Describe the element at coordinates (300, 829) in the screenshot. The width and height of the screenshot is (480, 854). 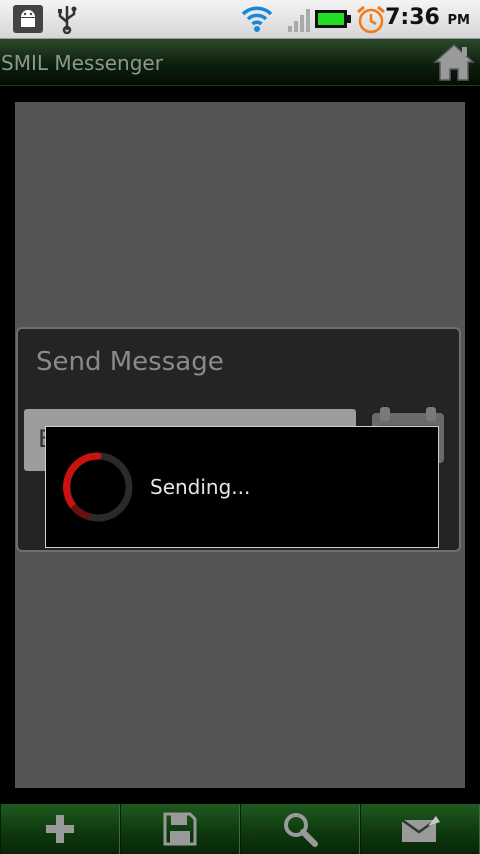
I see `search-button` at that location.